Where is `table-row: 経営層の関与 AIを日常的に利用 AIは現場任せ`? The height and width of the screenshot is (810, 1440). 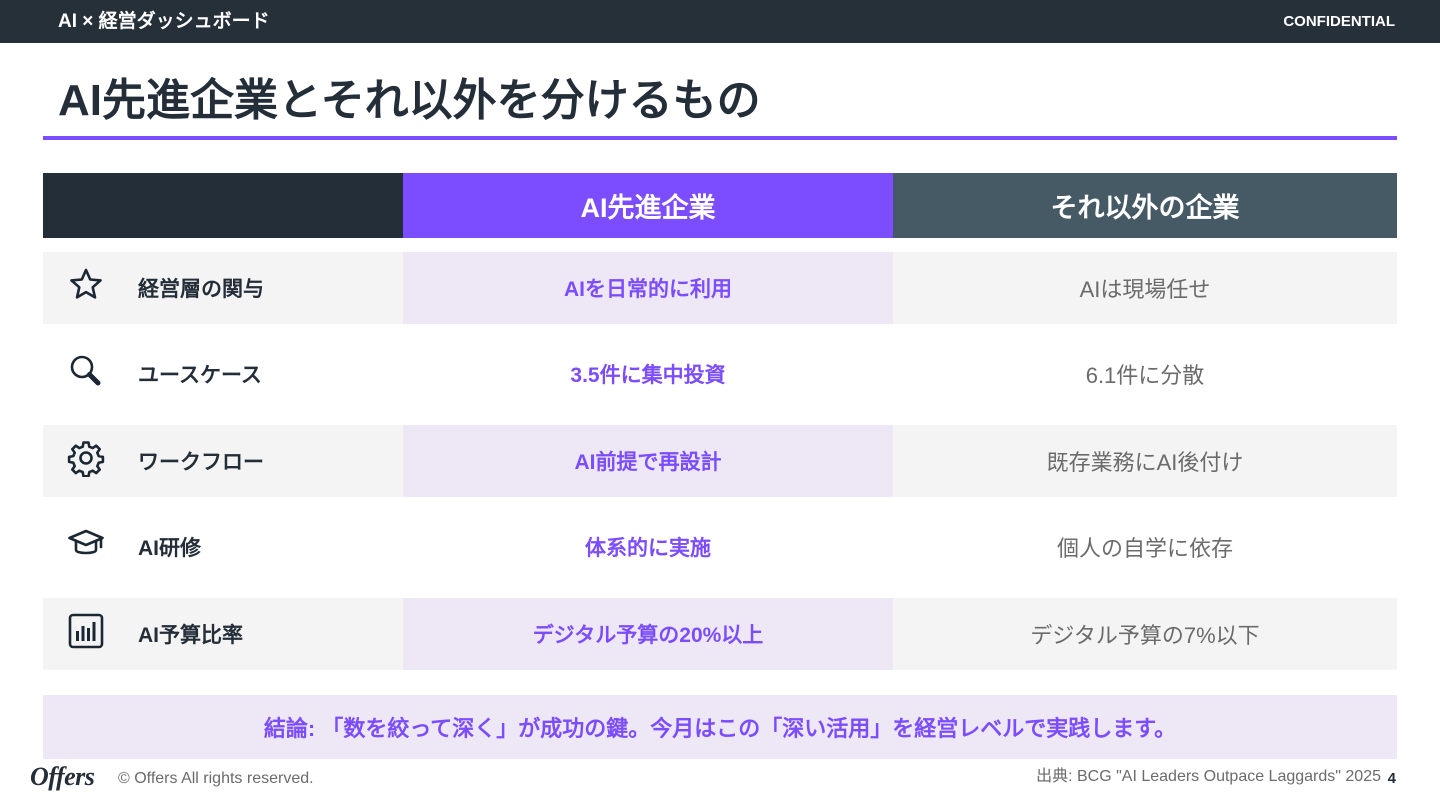
table-row: 経営層の関与 AIを日常的に利用 AIは現場任せ is located at coordinates (720, 288).